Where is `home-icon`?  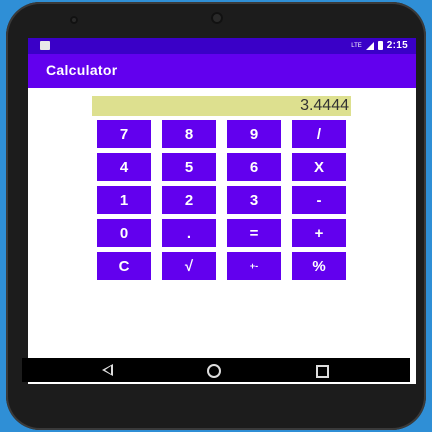
home-icon is located at coordinates (214, 371).